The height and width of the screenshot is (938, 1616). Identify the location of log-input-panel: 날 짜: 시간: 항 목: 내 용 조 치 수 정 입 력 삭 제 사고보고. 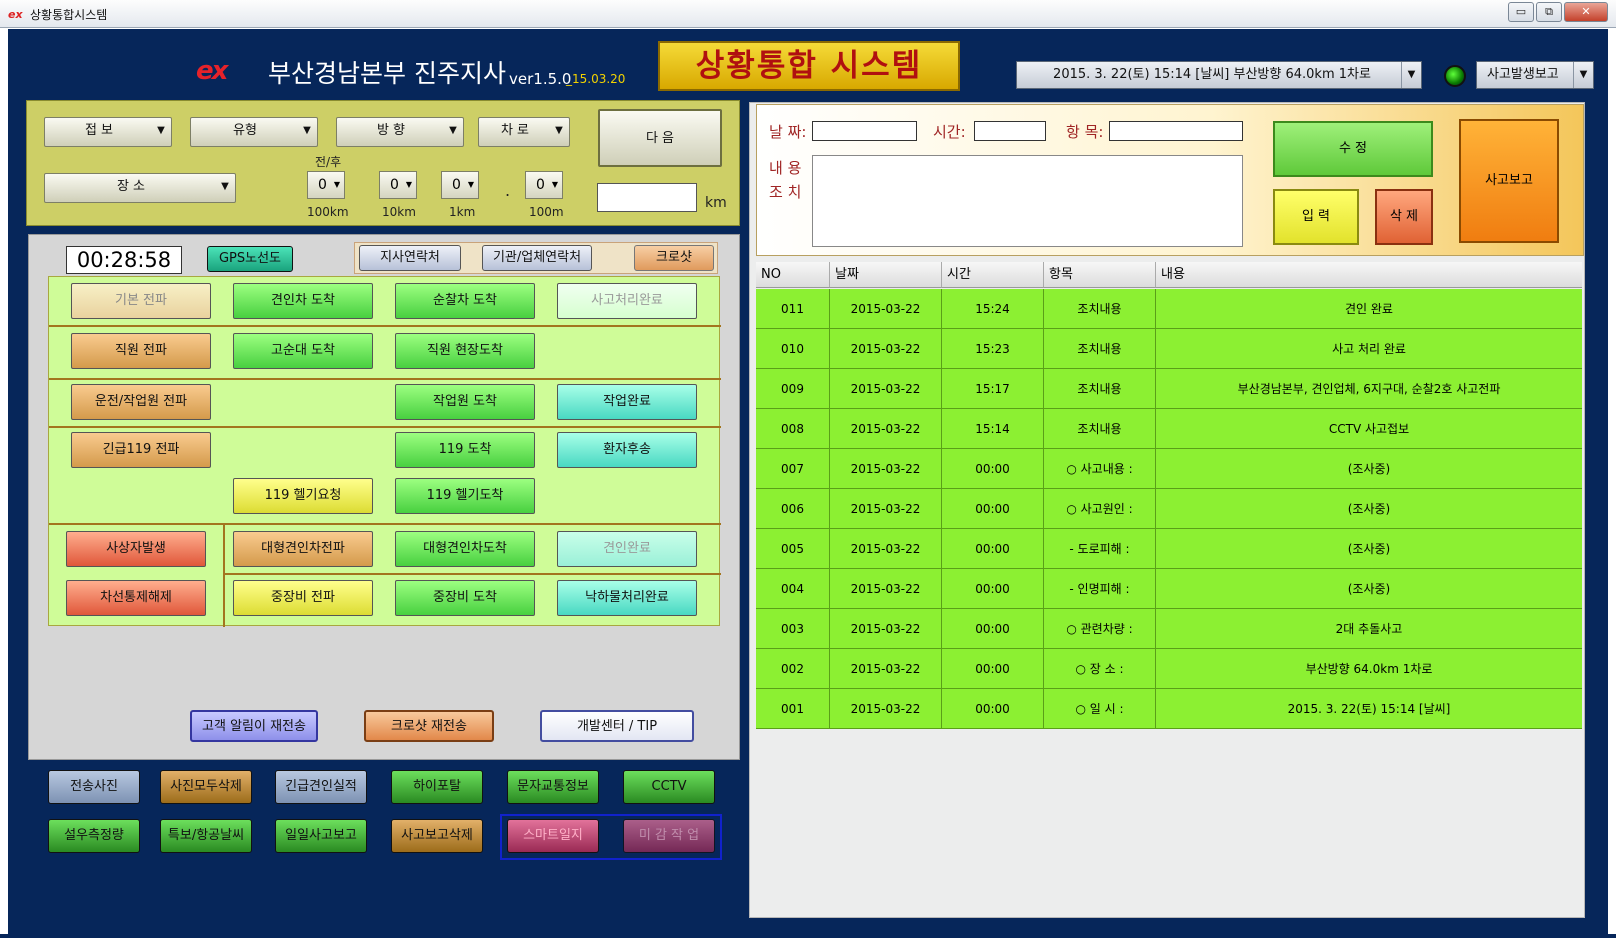
(1170, 180).